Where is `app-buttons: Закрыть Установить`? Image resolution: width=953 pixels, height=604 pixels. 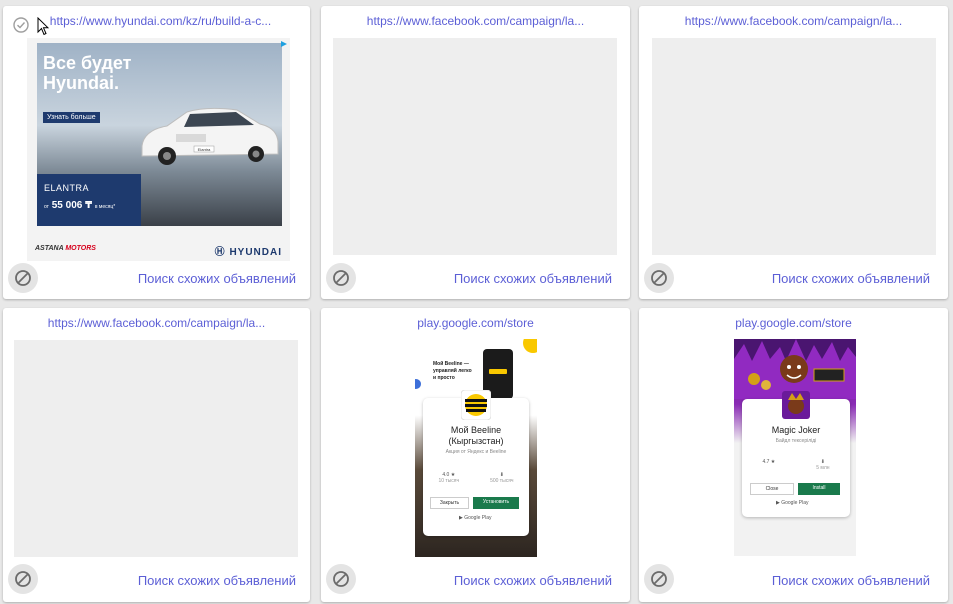
app-buttons: Закрыть Установить is located at coordinates (474, 503).